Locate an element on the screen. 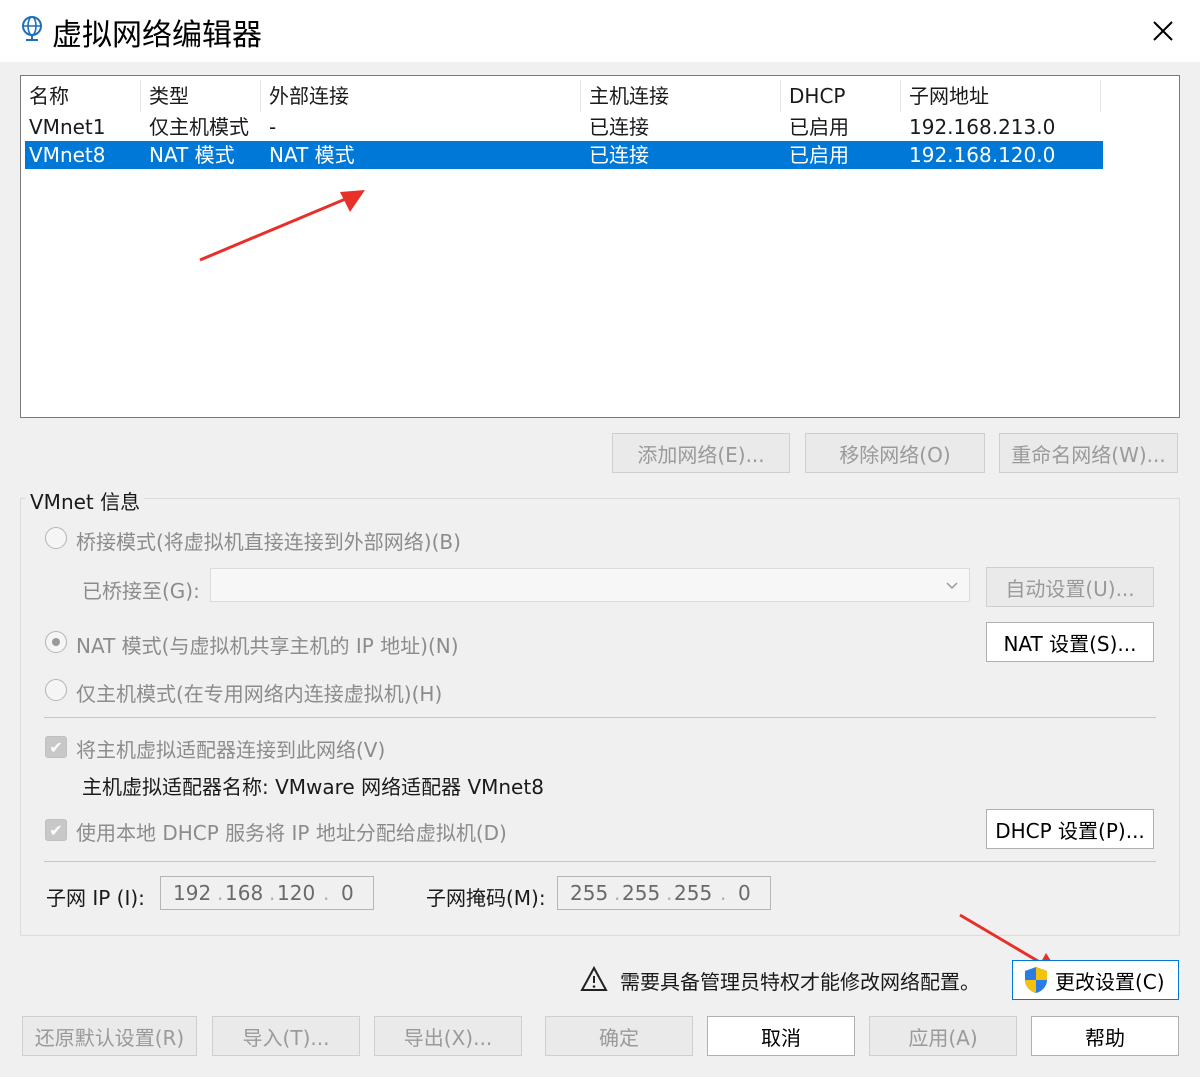  connect-adapter-checkbox: ✔ is located at coordinates (56, 747).